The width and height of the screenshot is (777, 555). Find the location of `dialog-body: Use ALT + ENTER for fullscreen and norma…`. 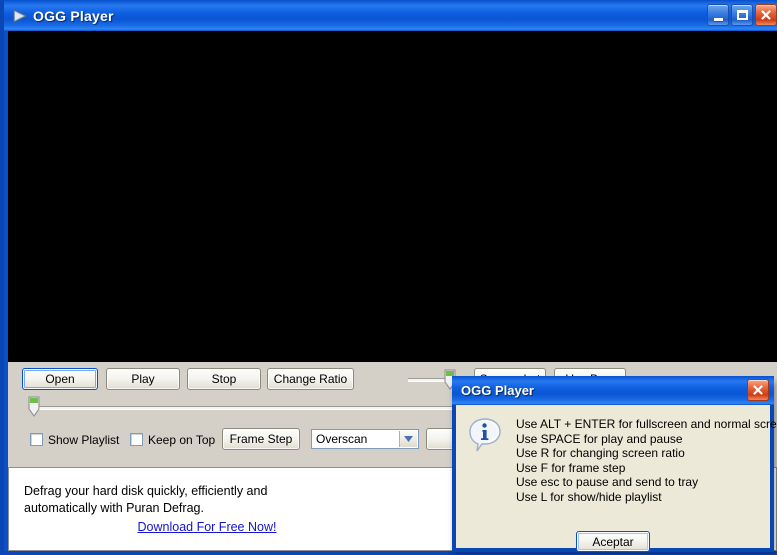

dialog-body: Use ALT + ENTER for fullscreen and norma… is located at coordinates (616, 478).